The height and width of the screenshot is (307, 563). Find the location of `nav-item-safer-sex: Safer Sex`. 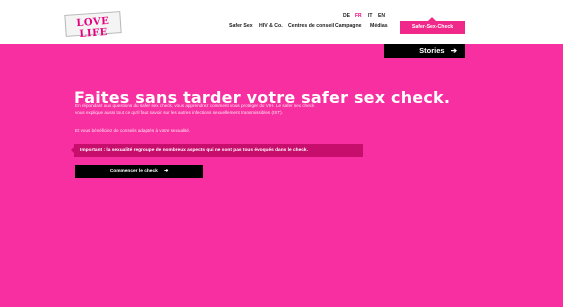

nav-item-safer-sex: Safer Sex is located at coordinates (241, 26).